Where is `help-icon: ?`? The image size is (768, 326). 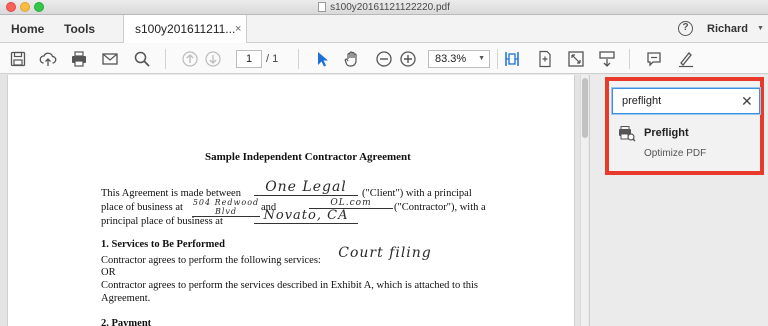
help-icon: ? is located at coordinates (685, 28).